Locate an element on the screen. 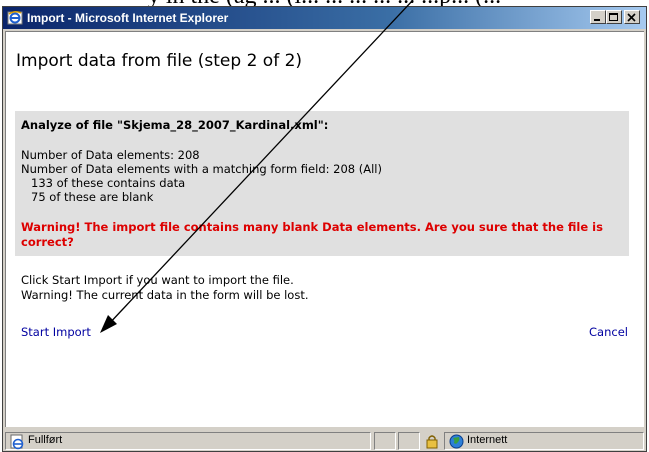 The image size is (649, 452). data-elements-count: Number of Data elements: 208 is located at coordinates (110, 155).